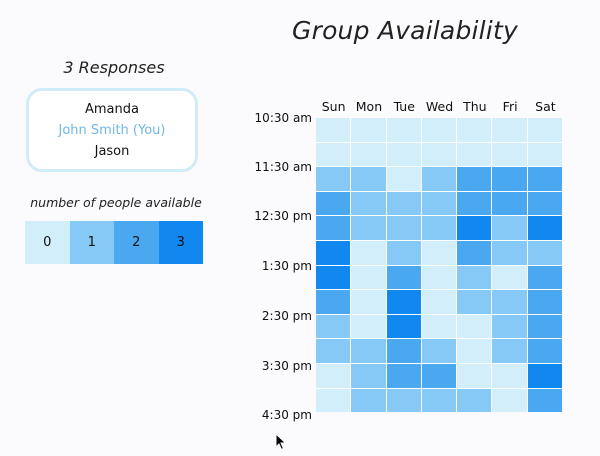 This screenshot has height=456, width=600. I want to click on respondent-john-smith: John Smith (You), so click(112, 130).